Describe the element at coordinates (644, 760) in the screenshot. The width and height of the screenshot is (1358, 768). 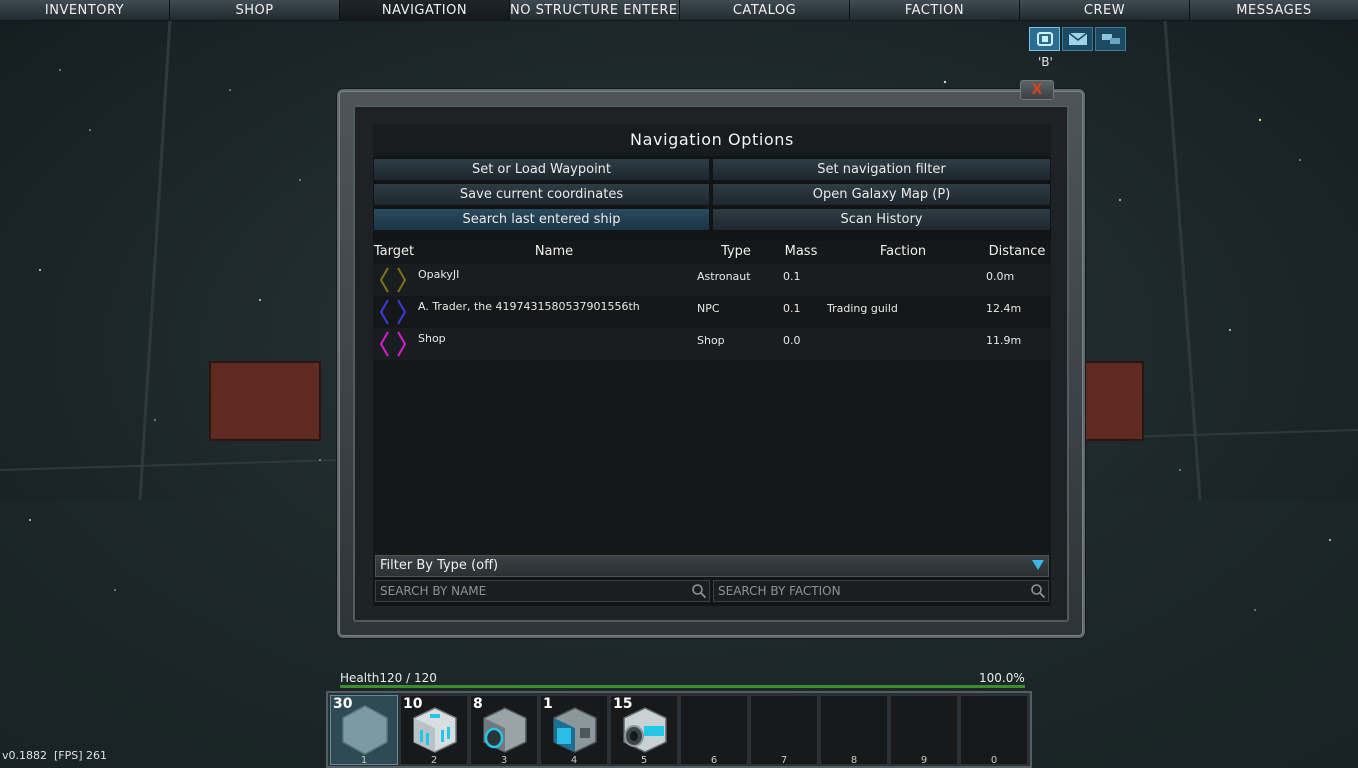
I see `slot-number: 5` at that location.